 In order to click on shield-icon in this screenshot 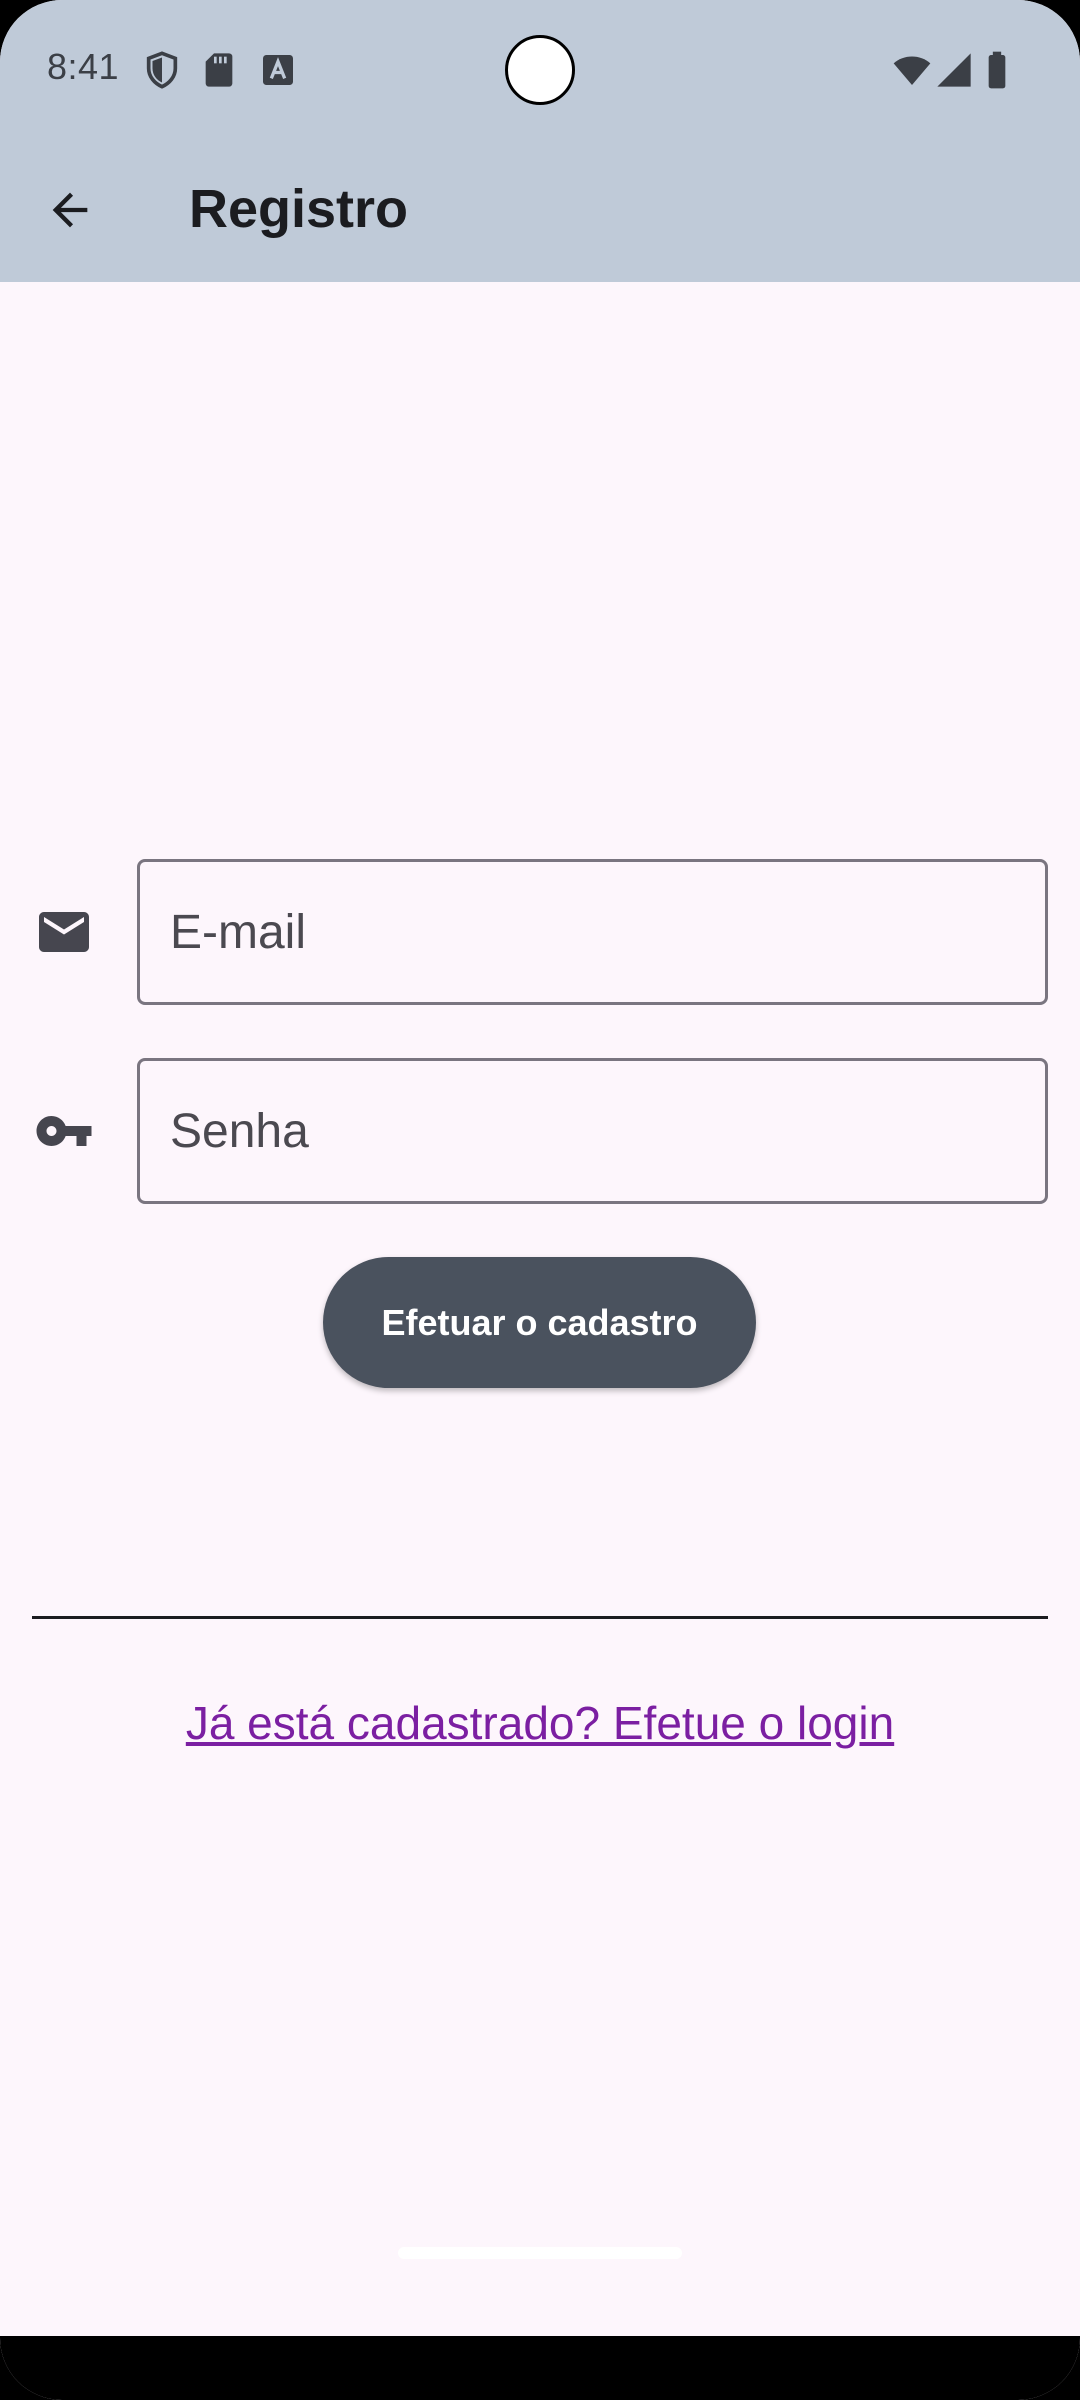, I will do `click(162, 70)`.